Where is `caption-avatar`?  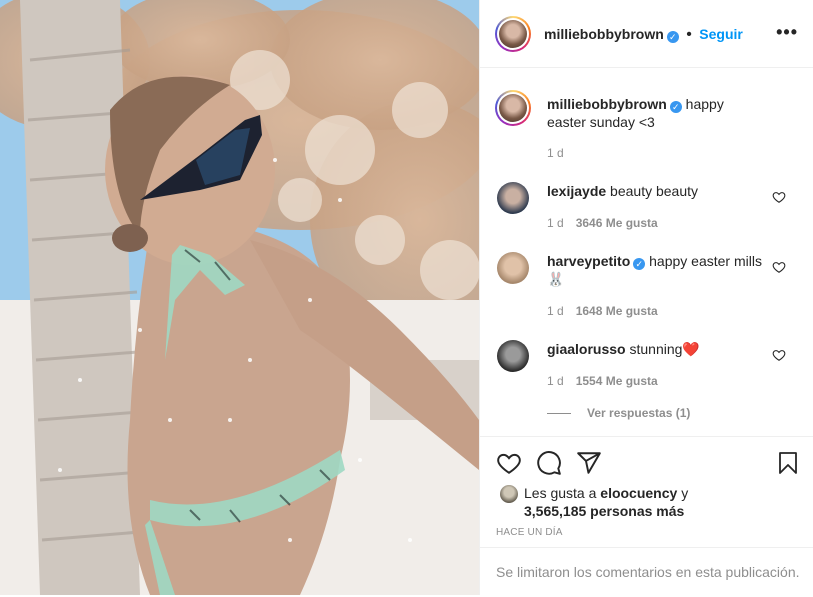 caption-avatar is located at coordinates (513, 108).